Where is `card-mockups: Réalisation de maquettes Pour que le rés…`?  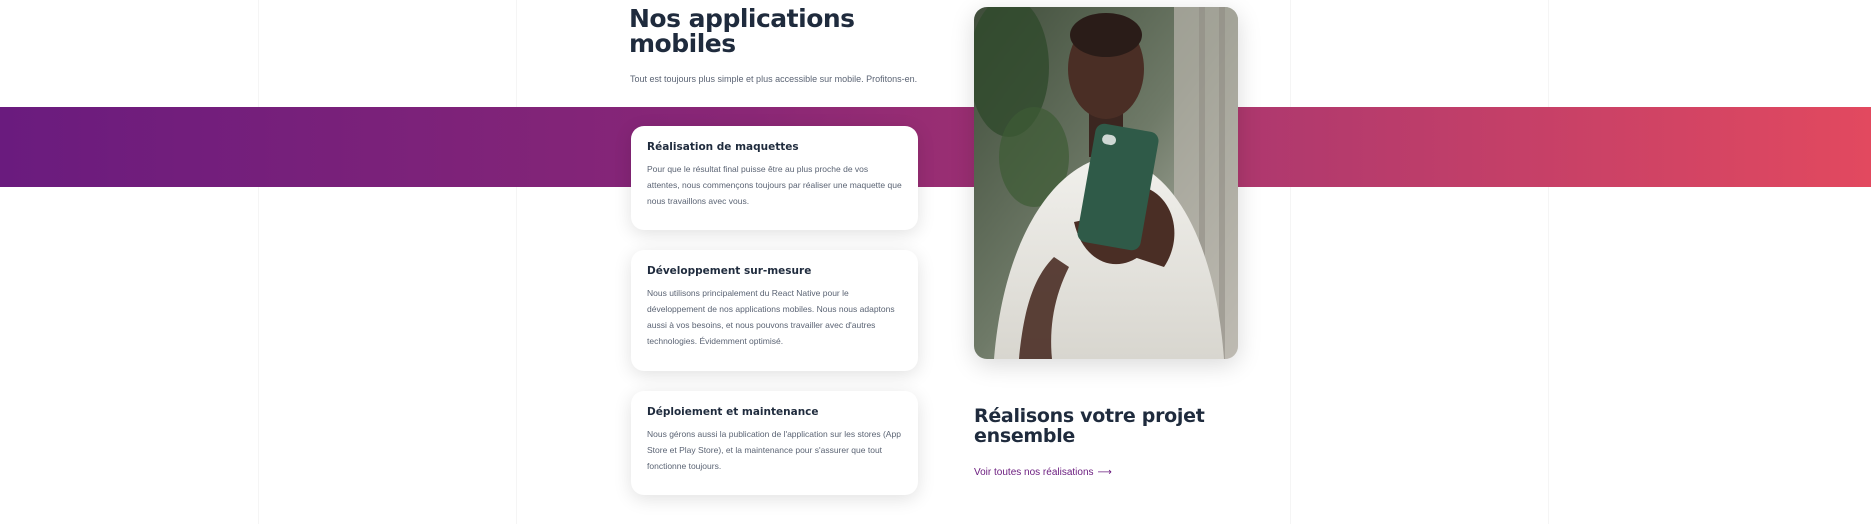 card-mockups: Réalisation de maquettes Pour que le rés… is located at coordinates (774, 178).